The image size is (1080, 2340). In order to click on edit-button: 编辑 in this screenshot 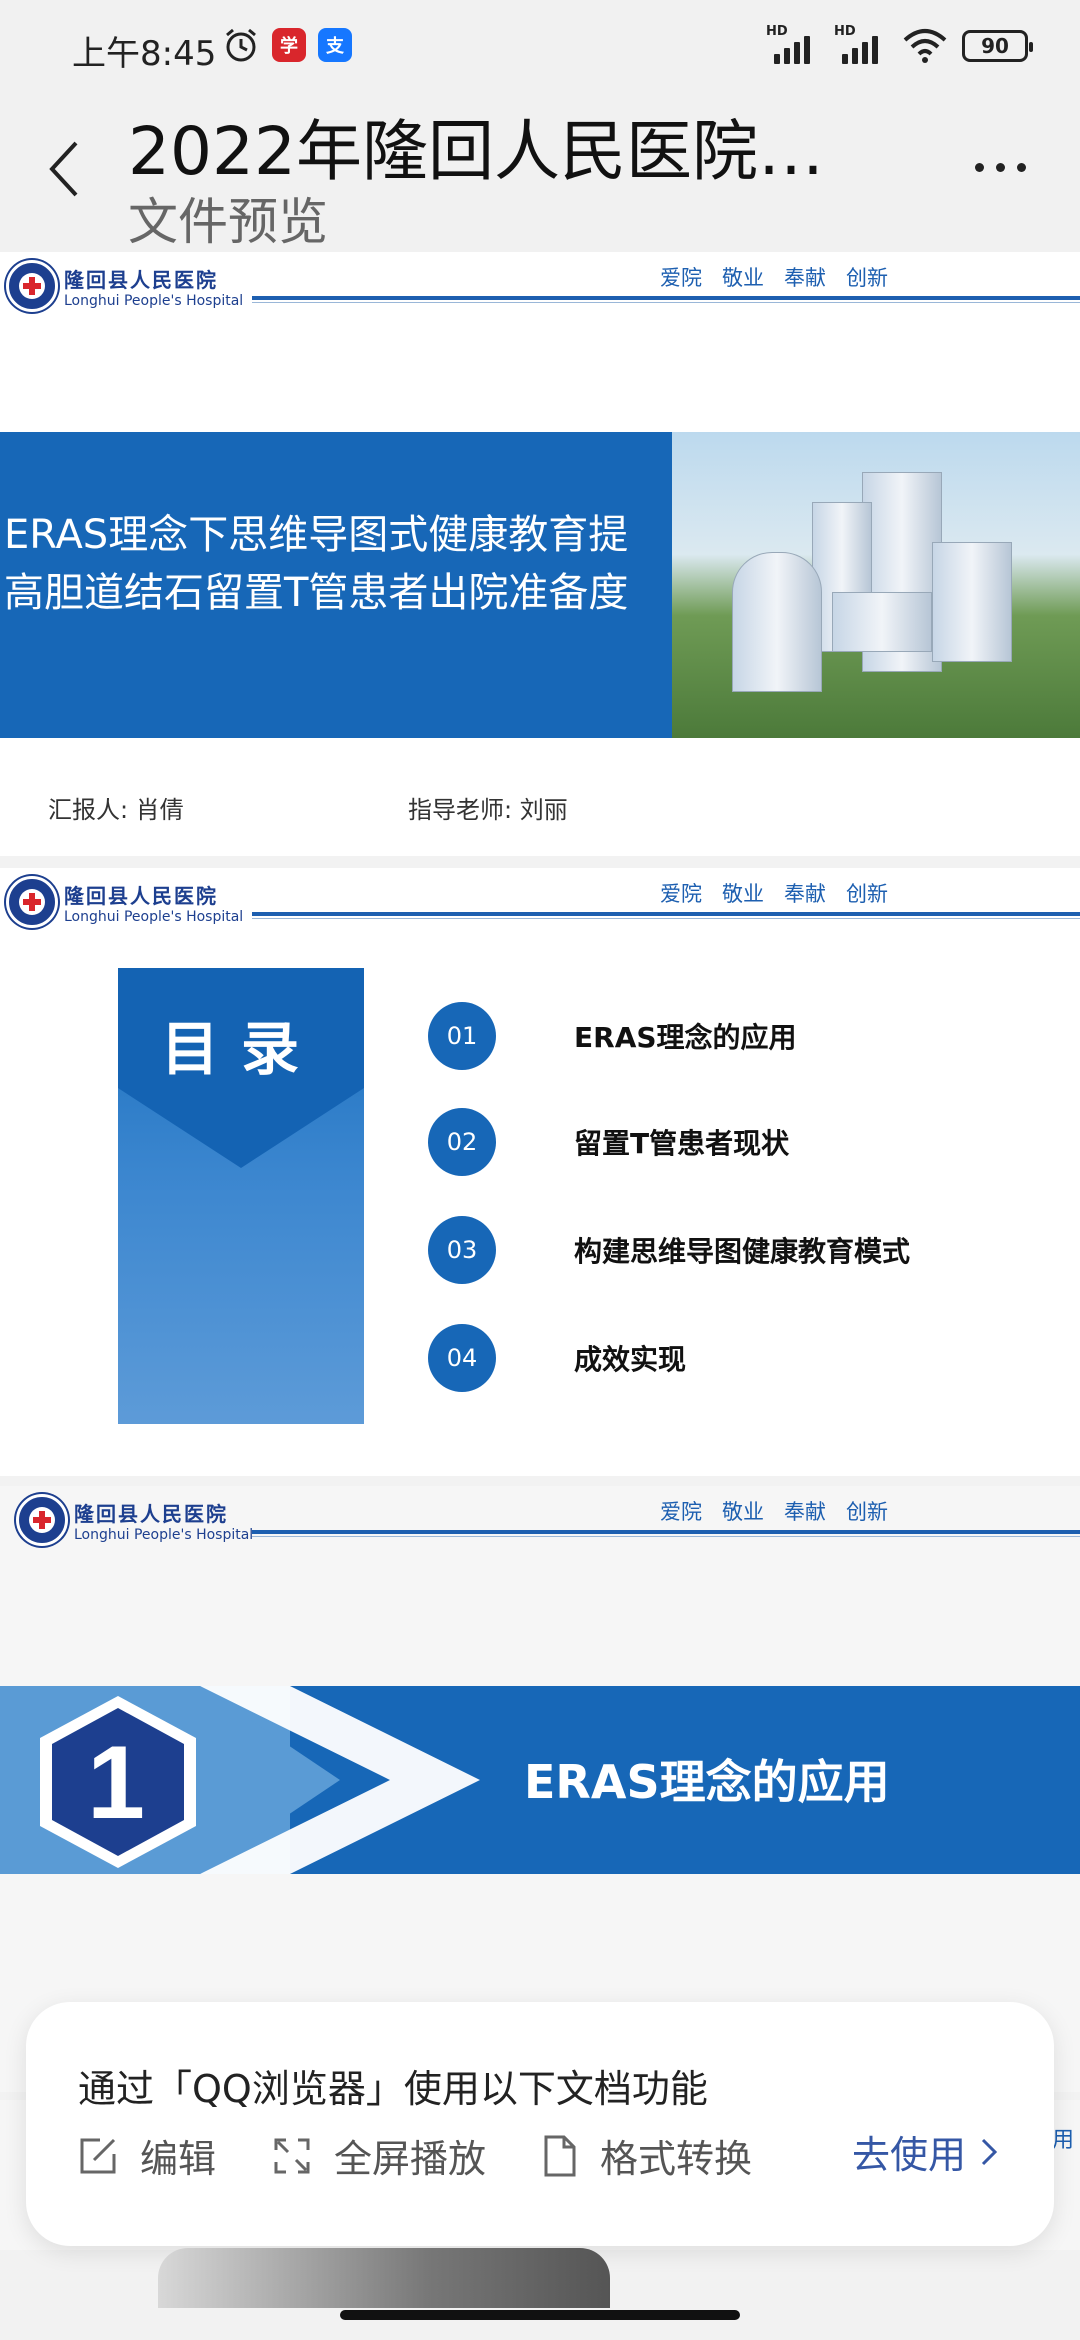, I will do `click(147, 2155)`.